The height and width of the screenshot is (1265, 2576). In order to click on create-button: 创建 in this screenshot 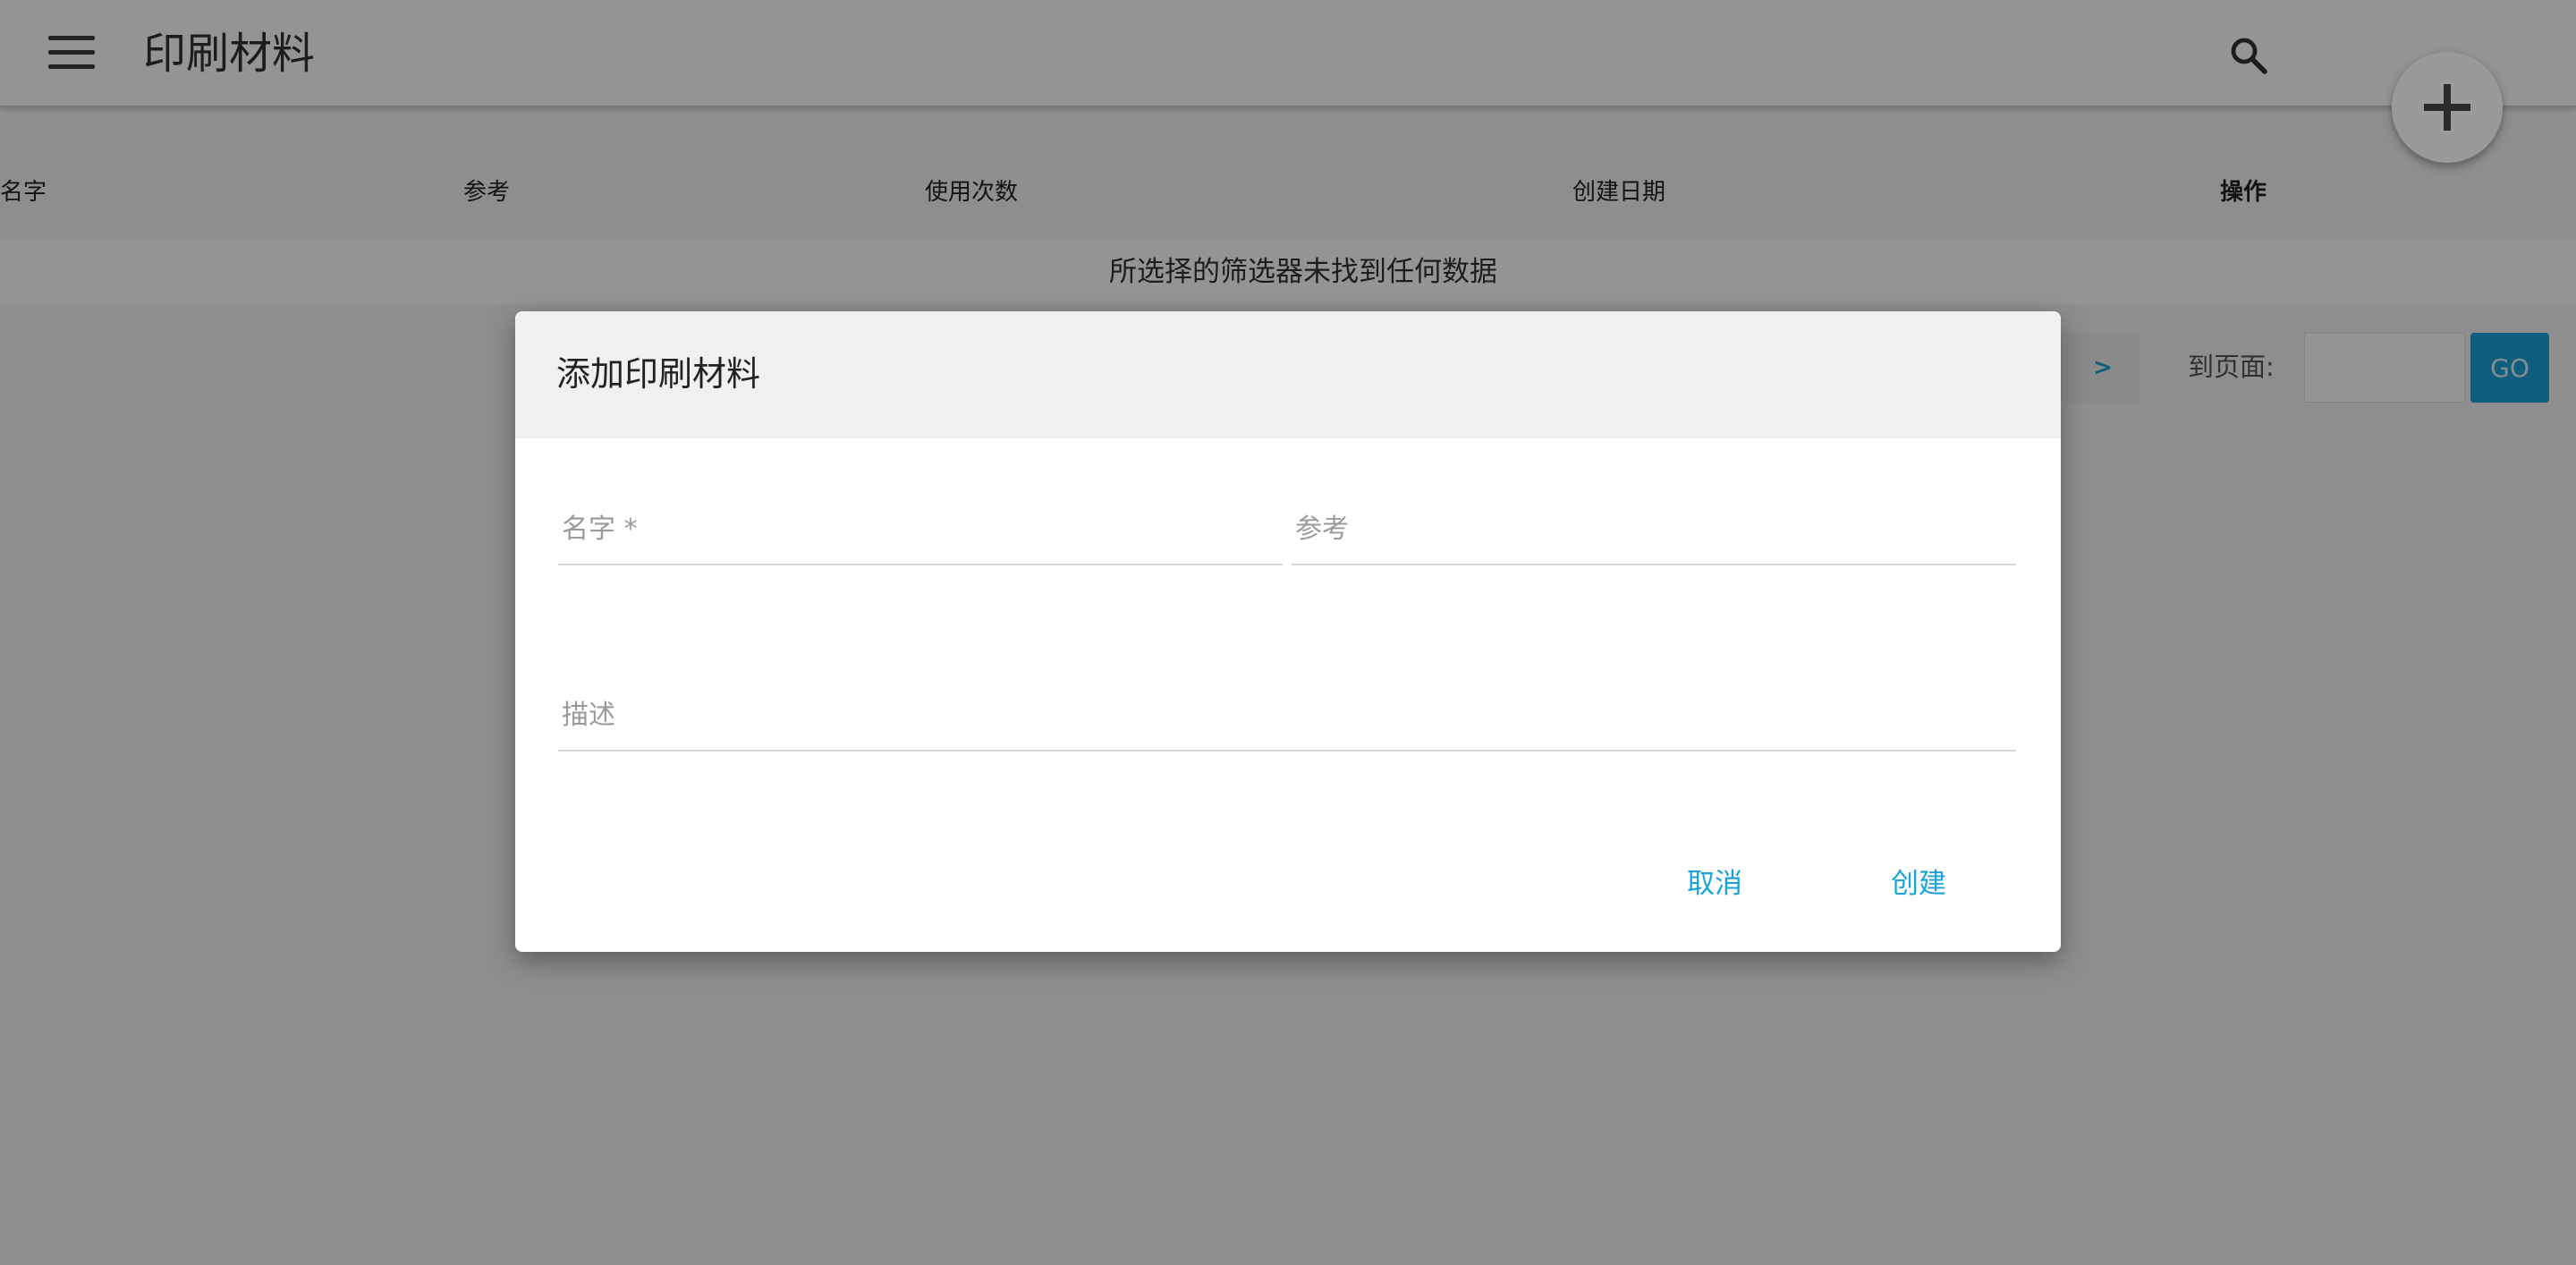, I will do `click(1918, 884)`.